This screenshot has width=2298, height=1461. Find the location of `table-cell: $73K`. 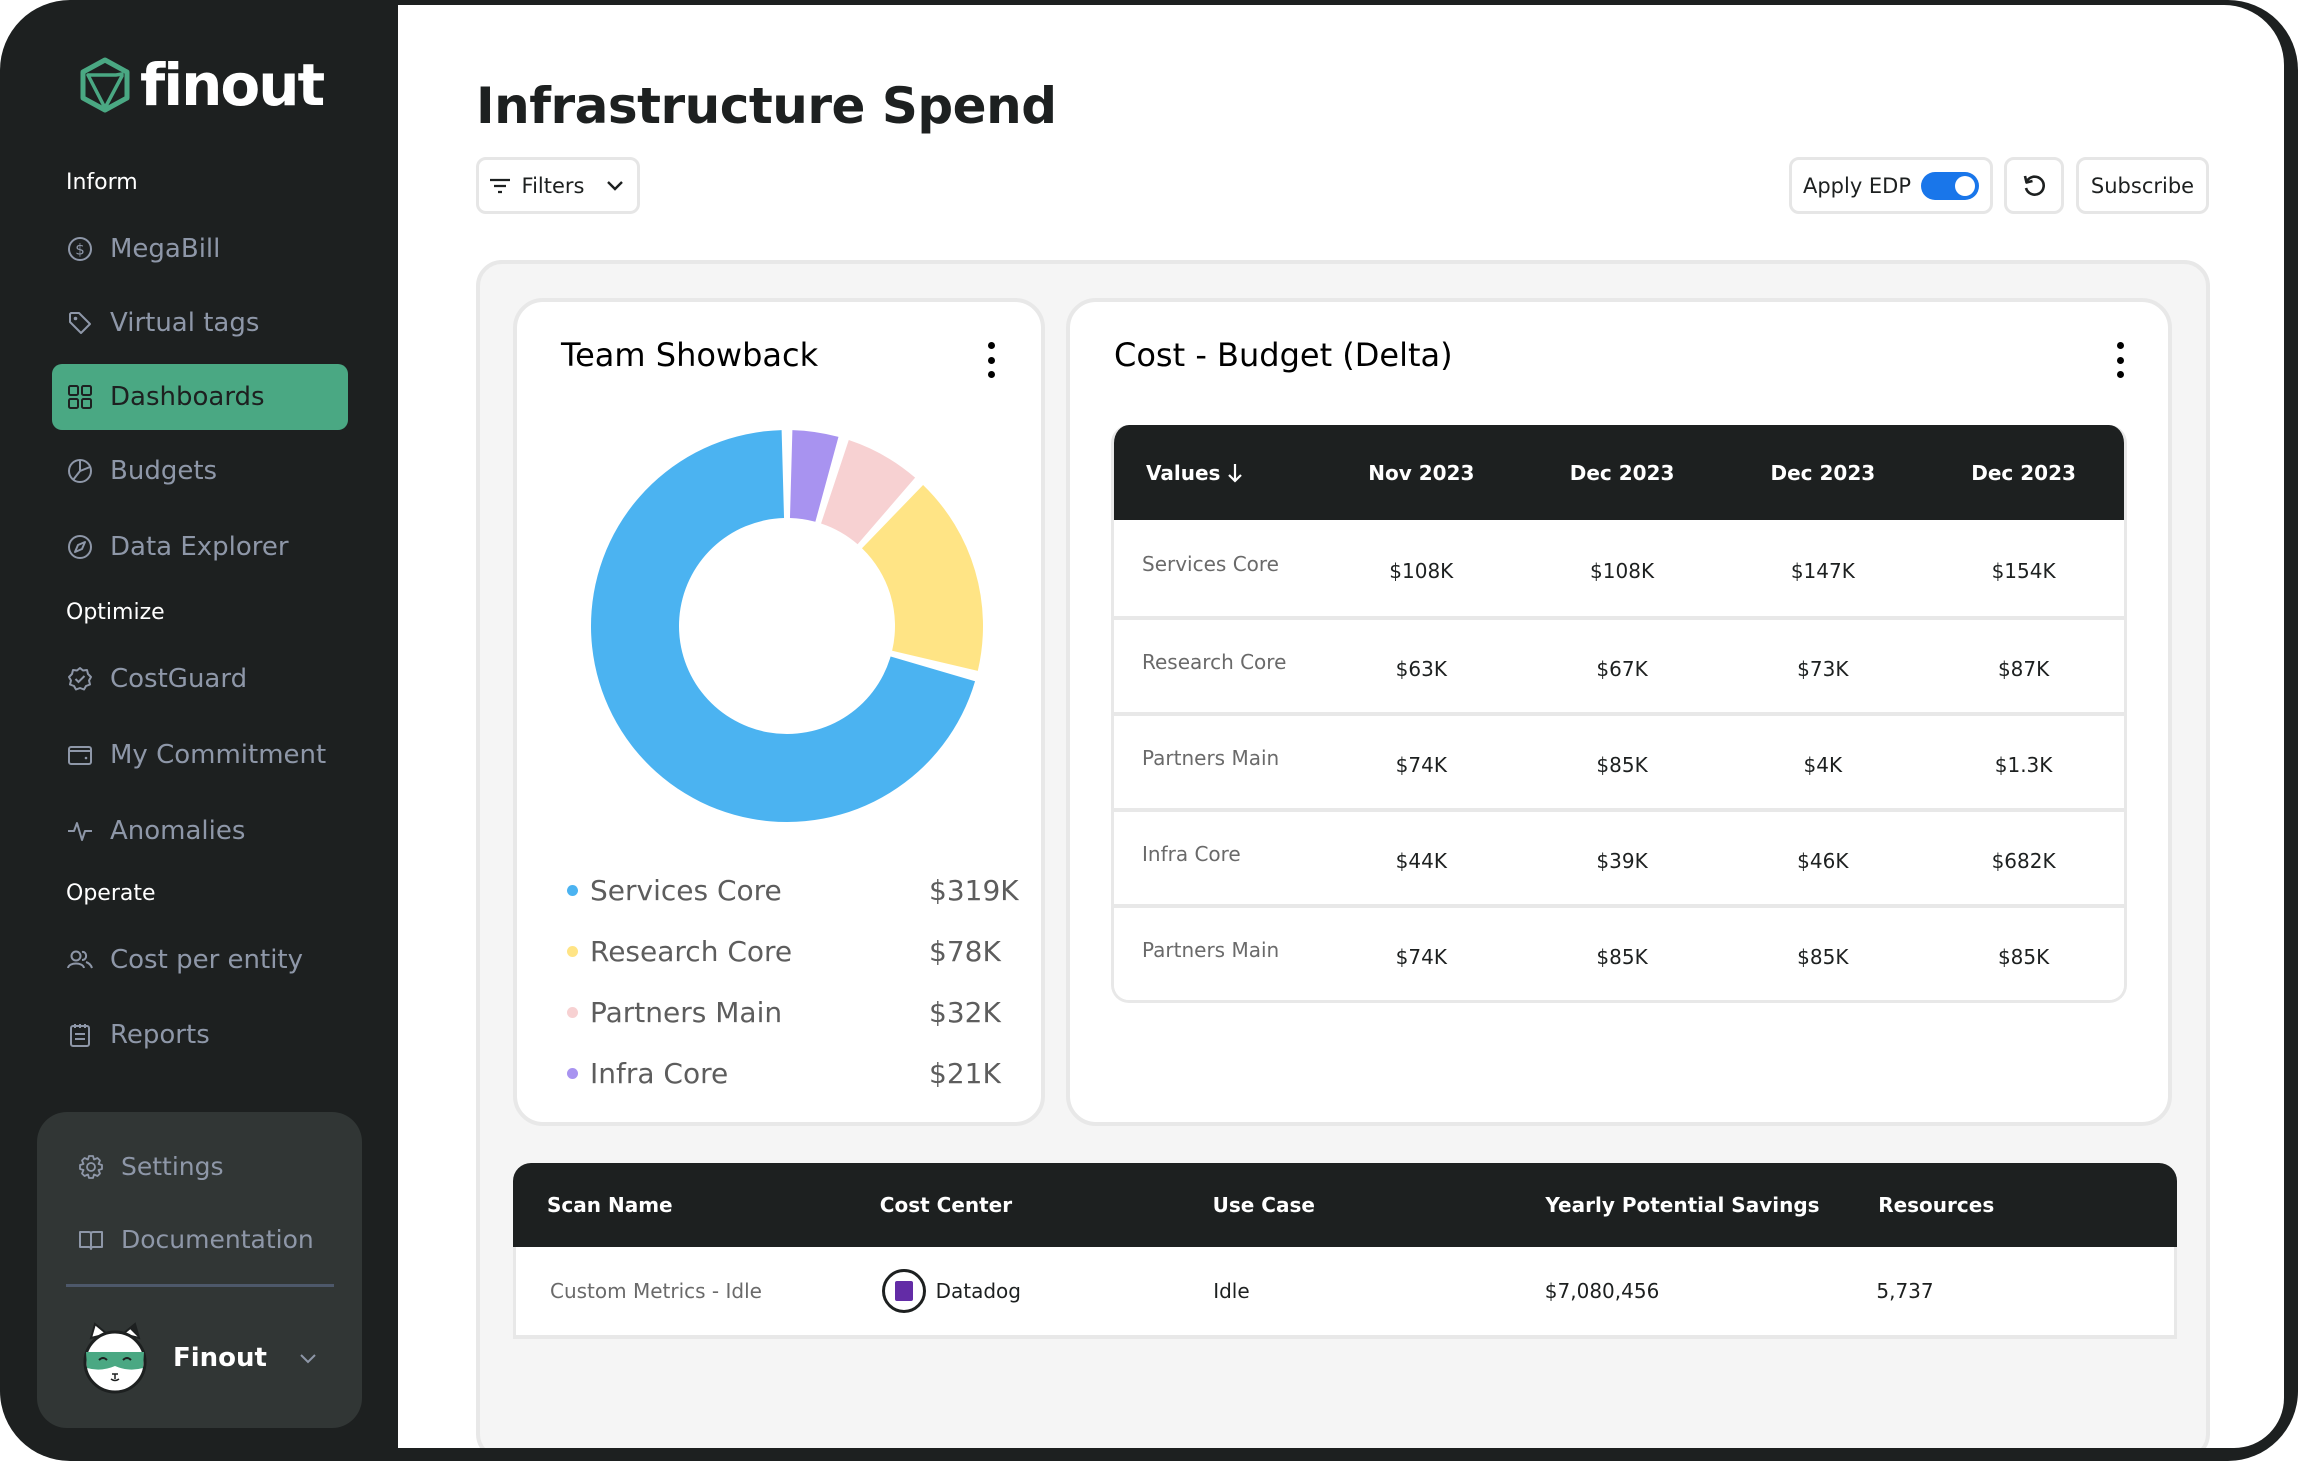

table-cell: $73K is located at coordinates (1823, 669).